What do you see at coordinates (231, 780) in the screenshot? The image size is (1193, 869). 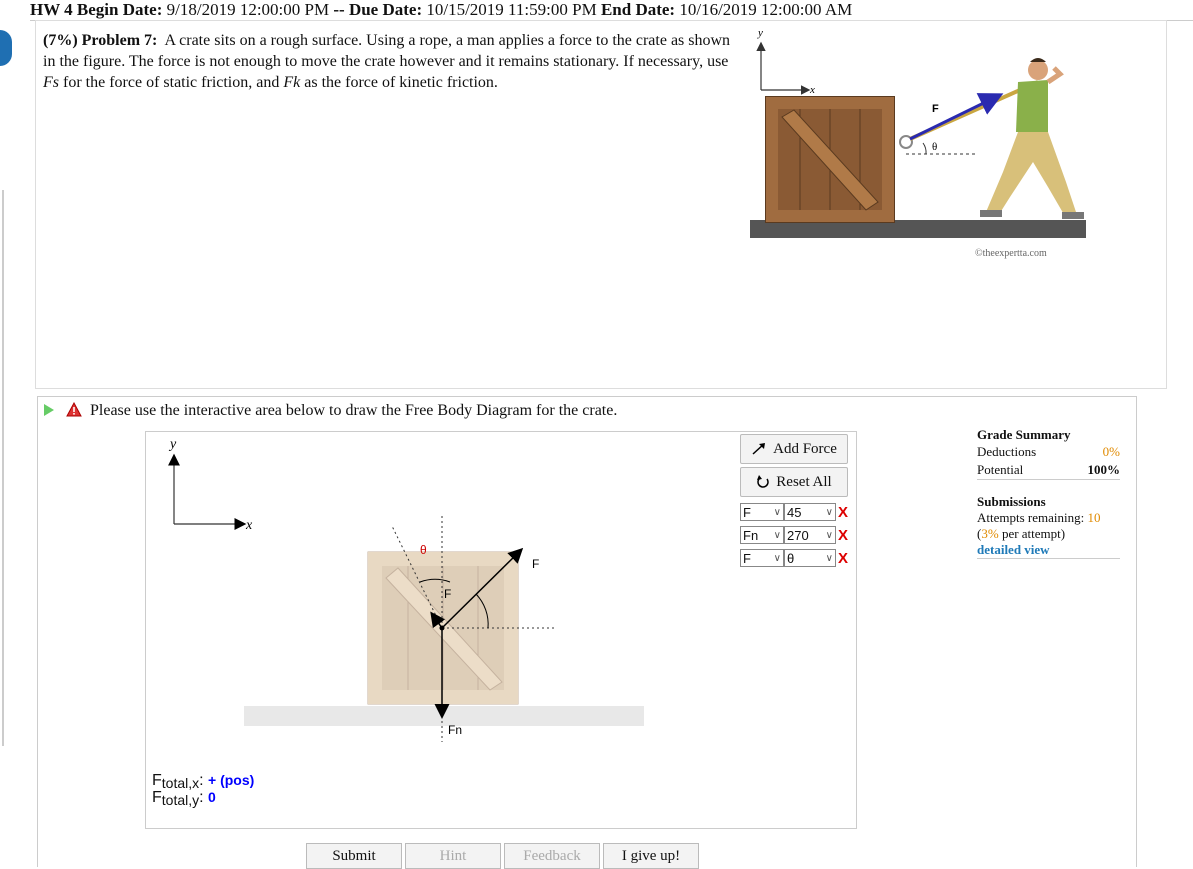 I see `ftotal-x-value: + (pos)` at bounding box center [231, 780].